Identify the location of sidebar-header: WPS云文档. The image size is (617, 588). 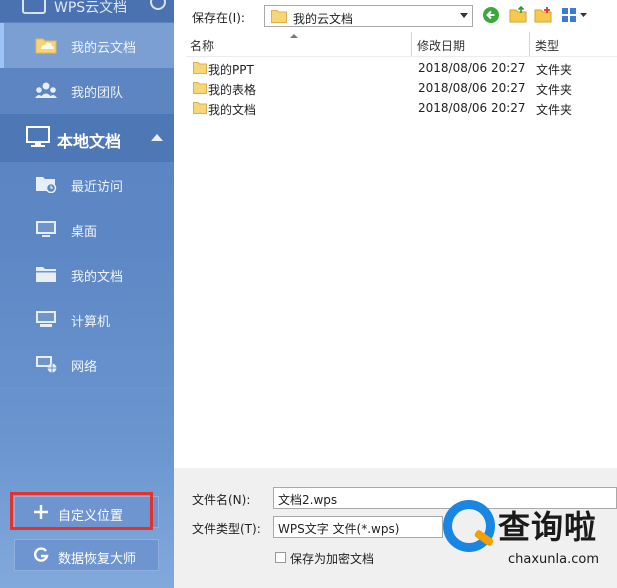
(87, 11).